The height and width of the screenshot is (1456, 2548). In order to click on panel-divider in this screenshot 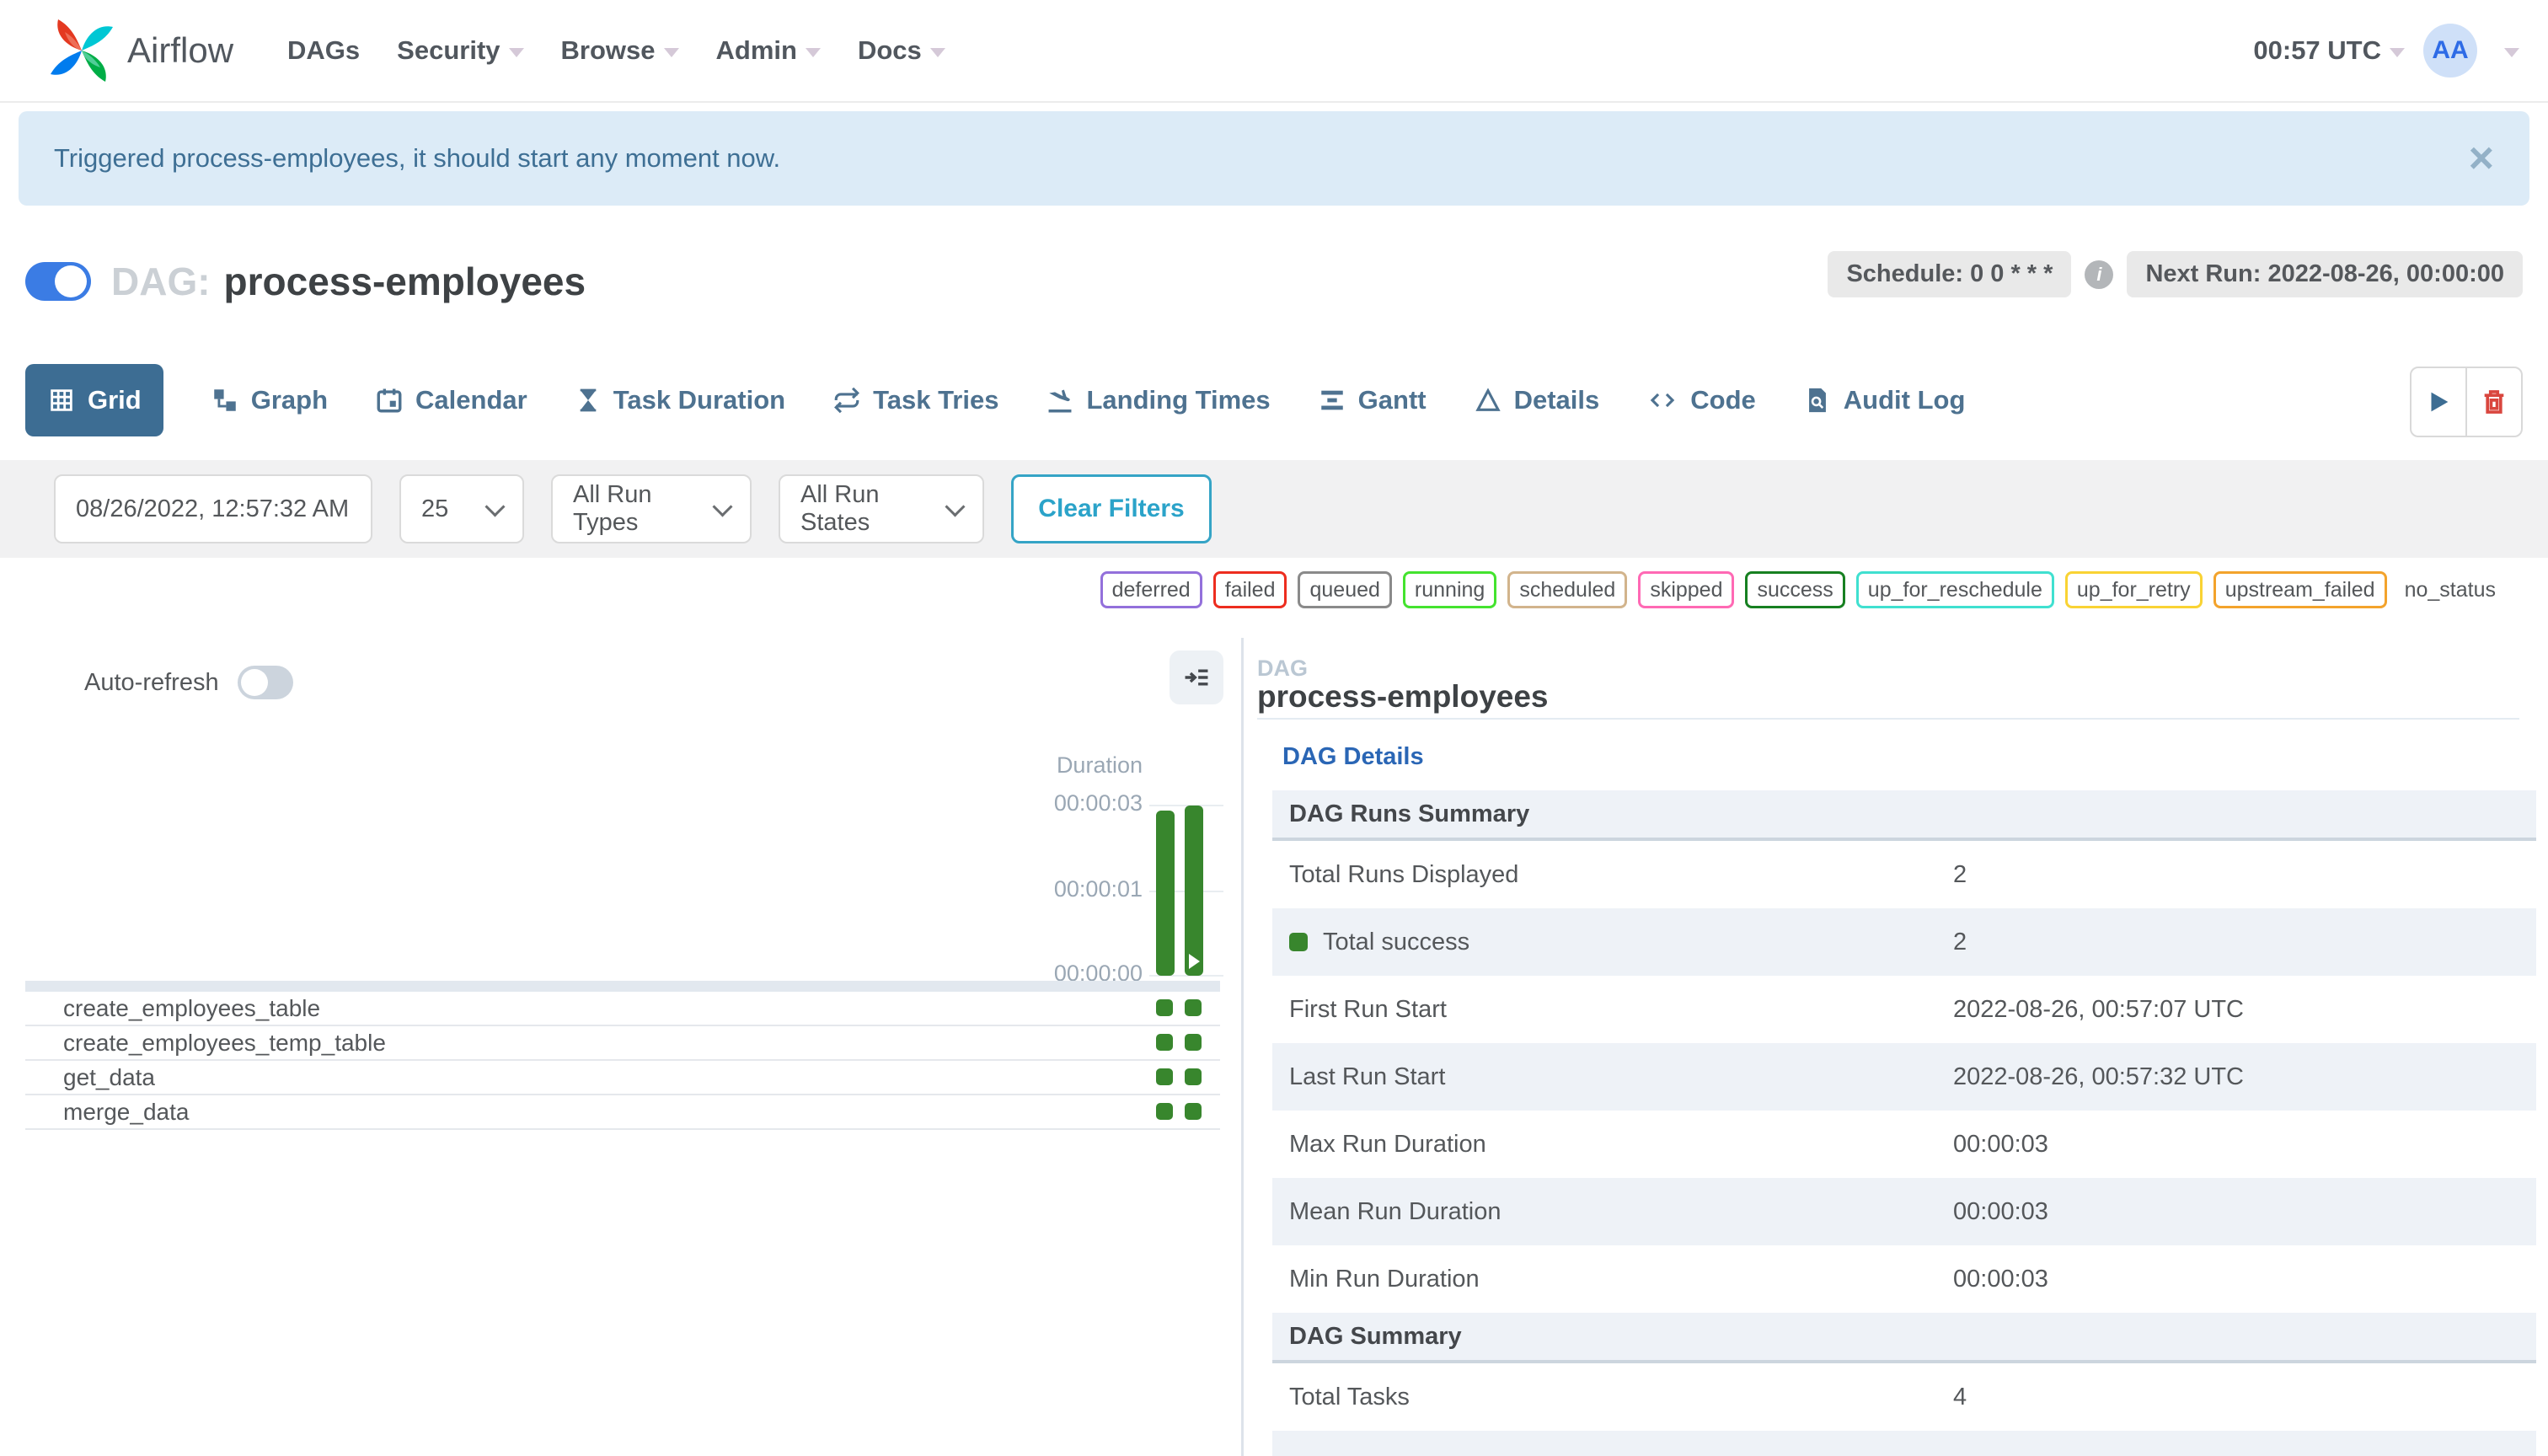, I will do `click(1242, 1047)`.